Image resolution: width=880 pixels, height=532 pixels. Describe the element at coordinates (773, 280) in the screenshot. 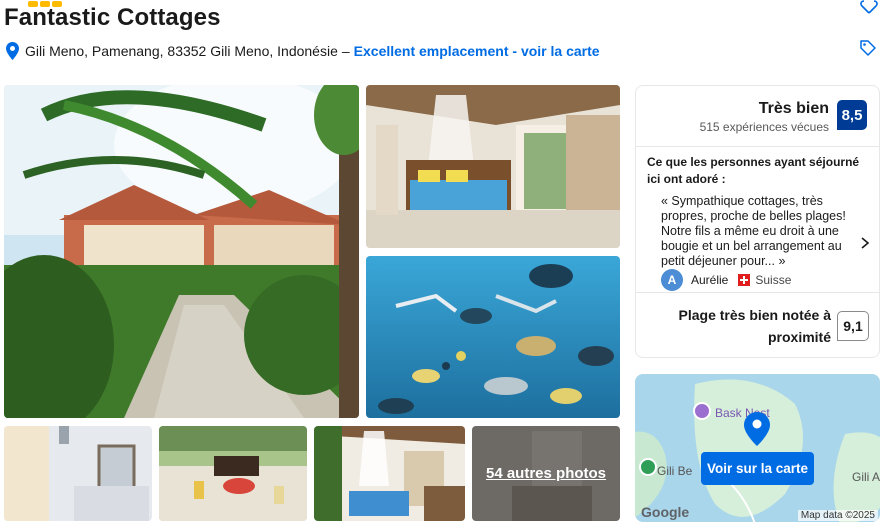

I see `author-country: Suisse` at that location.